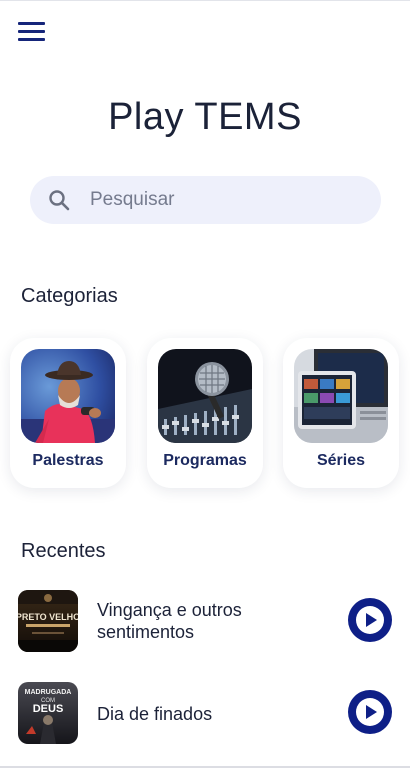  What do you see at coordinates (205, 117) in the screenshot?
I see `app-title: Play TEMS` at bounding box center [205, 117].